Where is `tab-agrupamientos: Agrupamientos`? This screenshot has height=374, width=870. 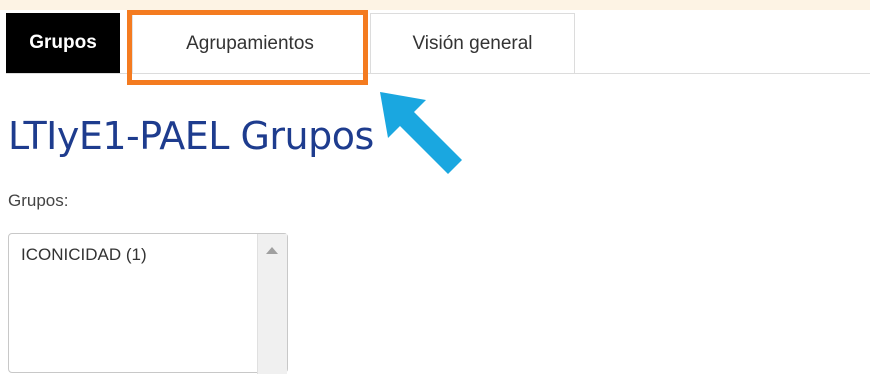
tab-agrupamientos: Agrupamientos is located at coordinates (250, 43).